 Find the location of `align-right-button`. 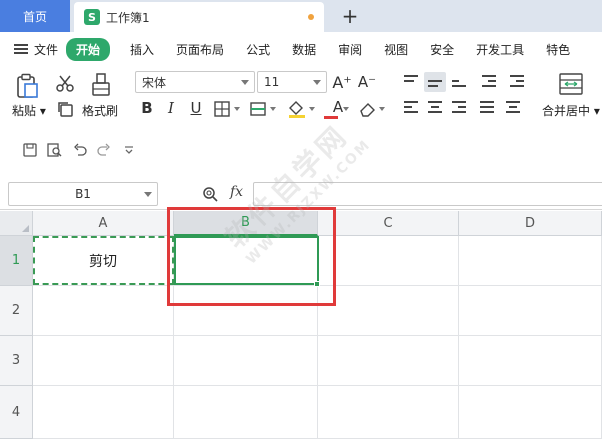

align-right-button is located at coordinates (459, 108).